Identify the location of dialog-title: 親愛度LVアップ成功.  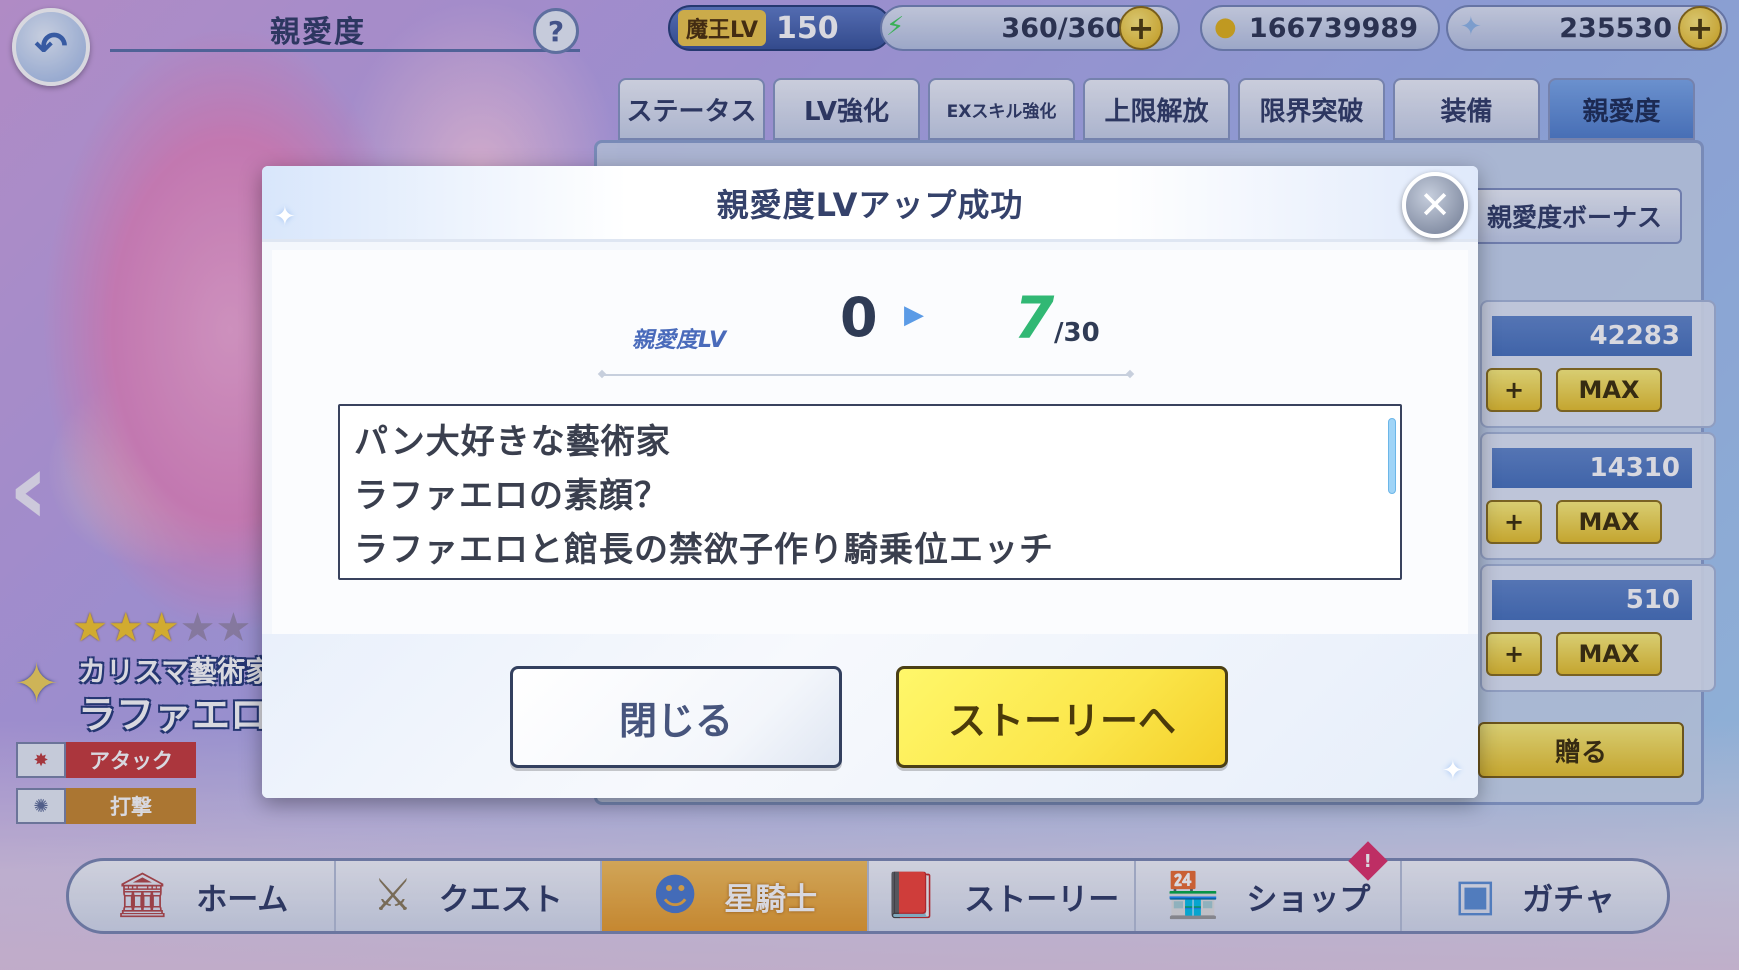
(870, 204).